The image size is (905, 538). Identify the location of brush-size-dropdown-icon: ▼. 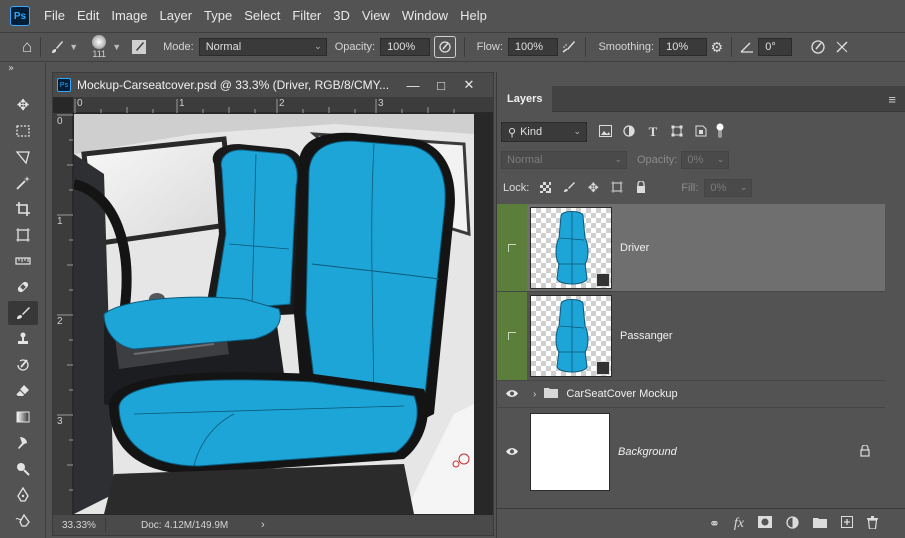
(116, 47).